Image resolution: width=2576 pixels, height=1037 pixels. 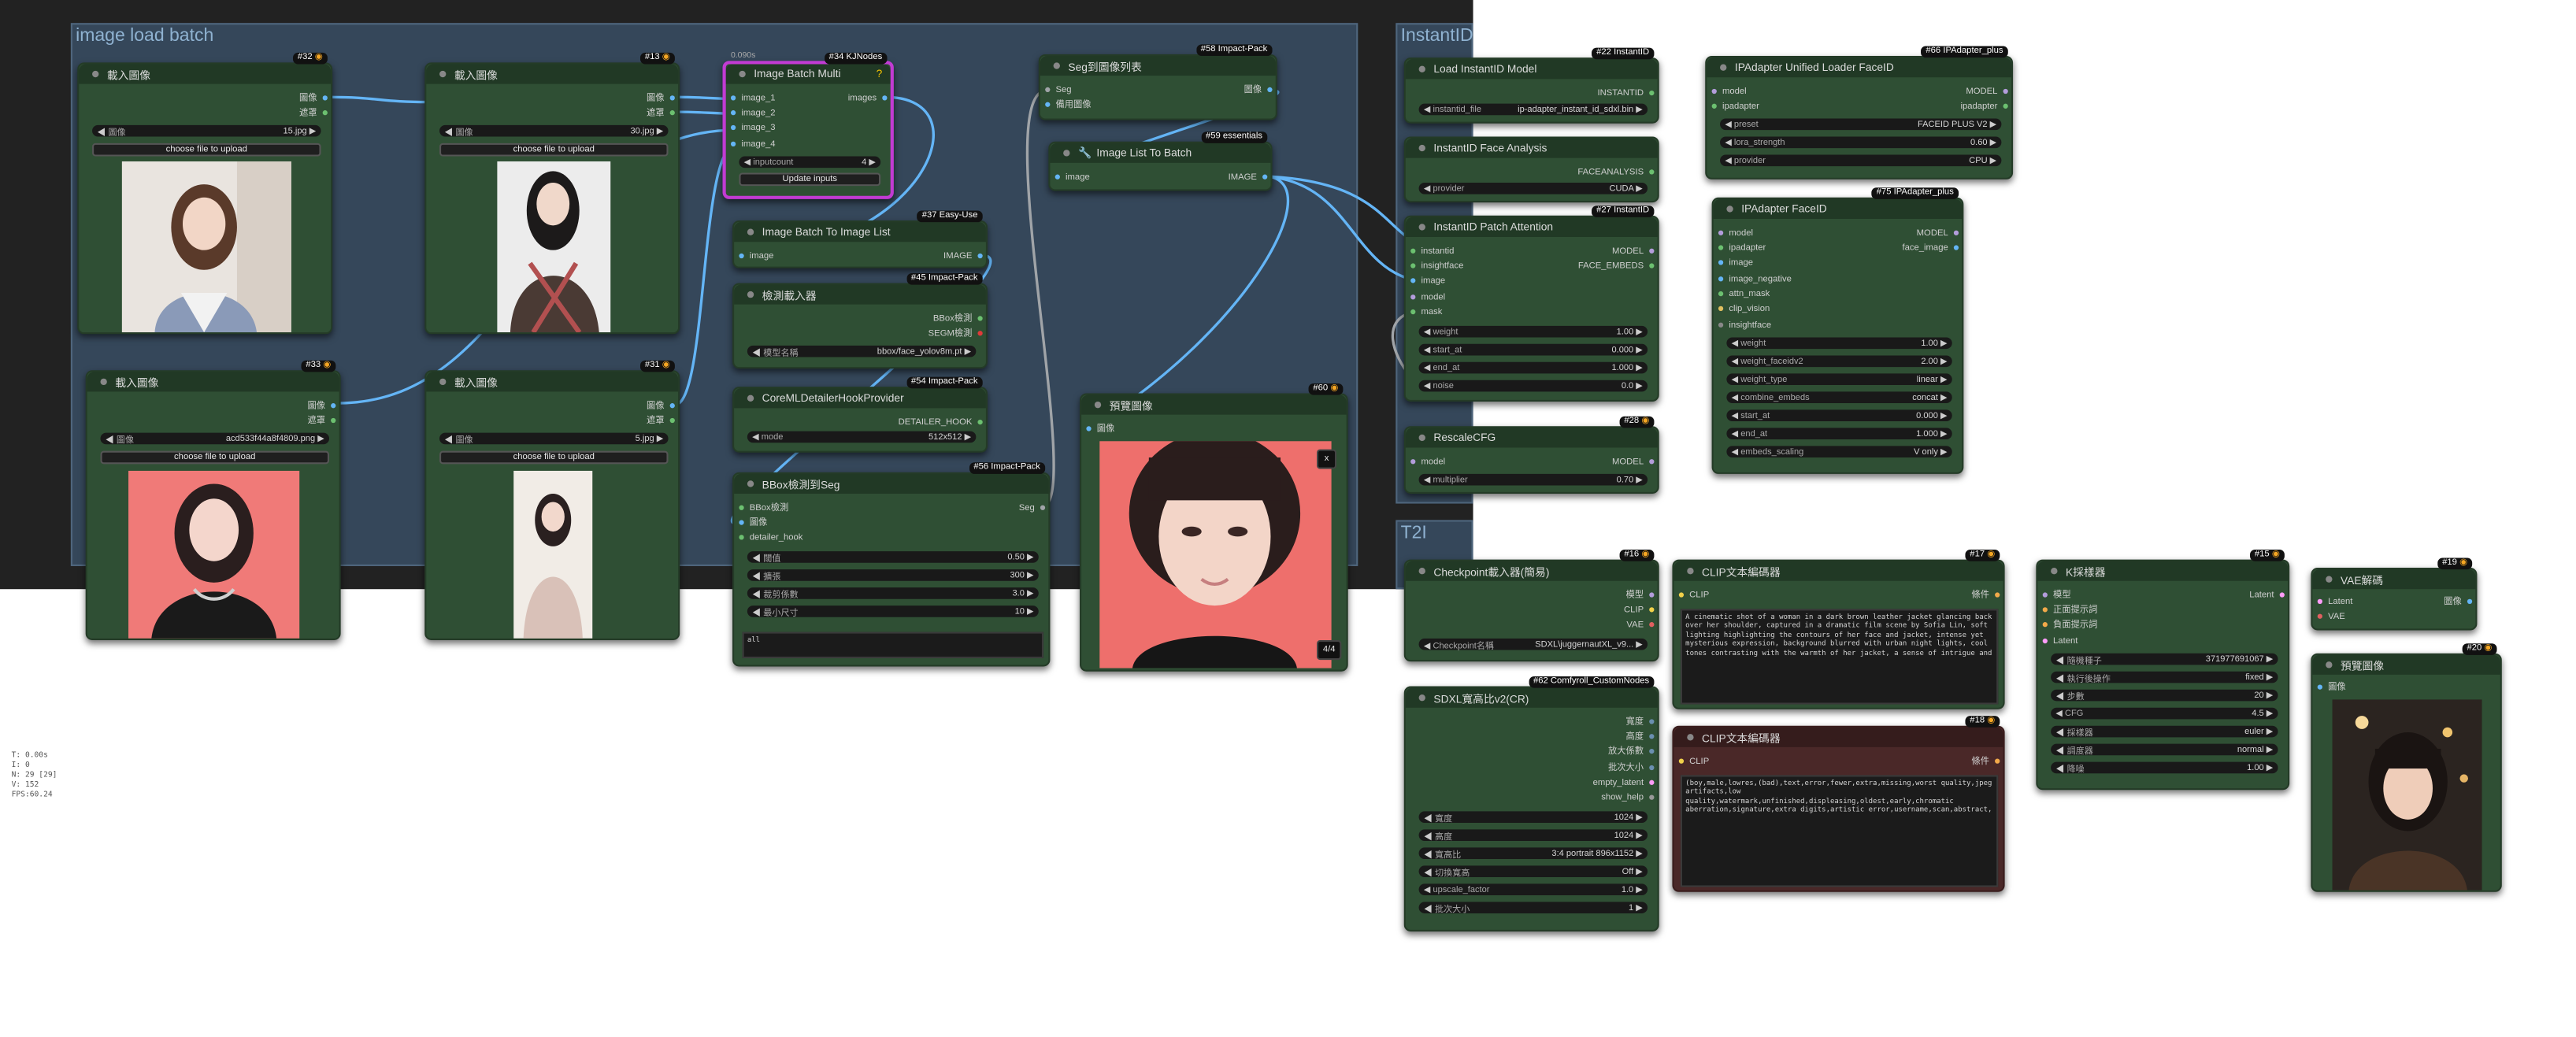 What do you see at coordinates (2164, 713) in the screenshot?
I see `cfg-stepper: CFG 4.5` at bounding box center [2164, 713].